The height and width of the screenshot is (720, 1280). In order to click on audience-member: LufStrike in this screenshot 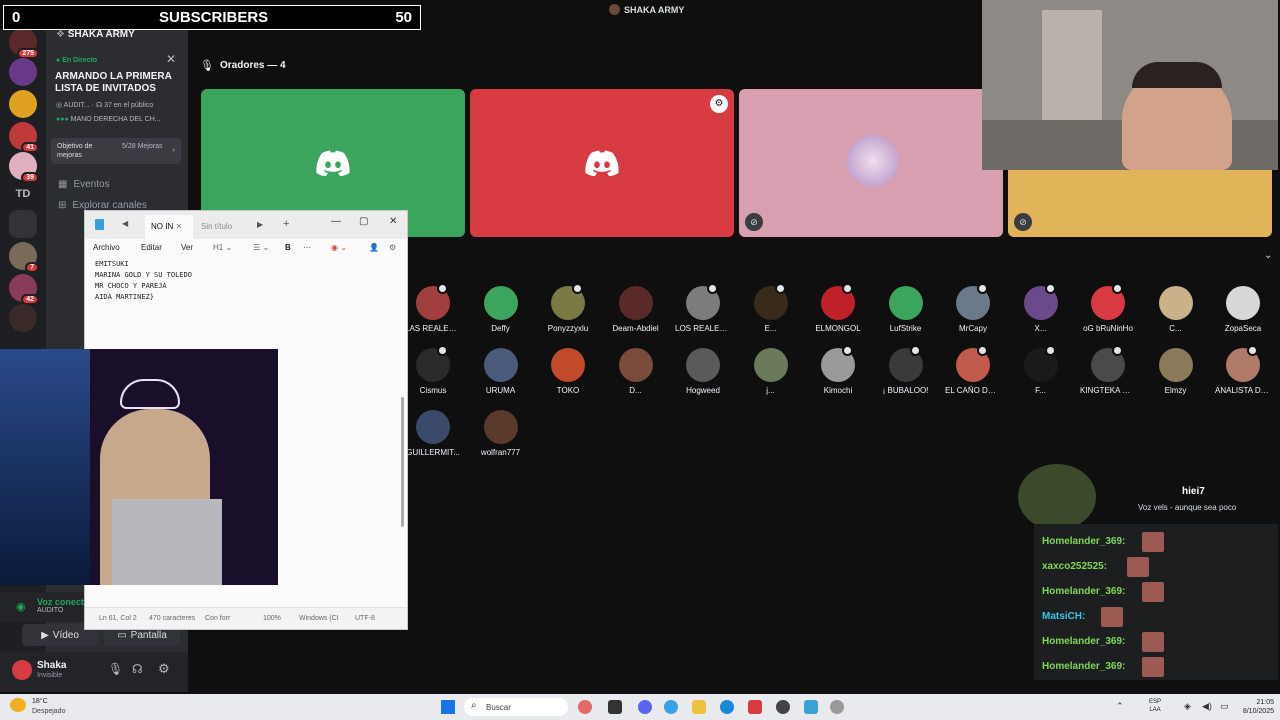, I will do `click(906, 309)`.